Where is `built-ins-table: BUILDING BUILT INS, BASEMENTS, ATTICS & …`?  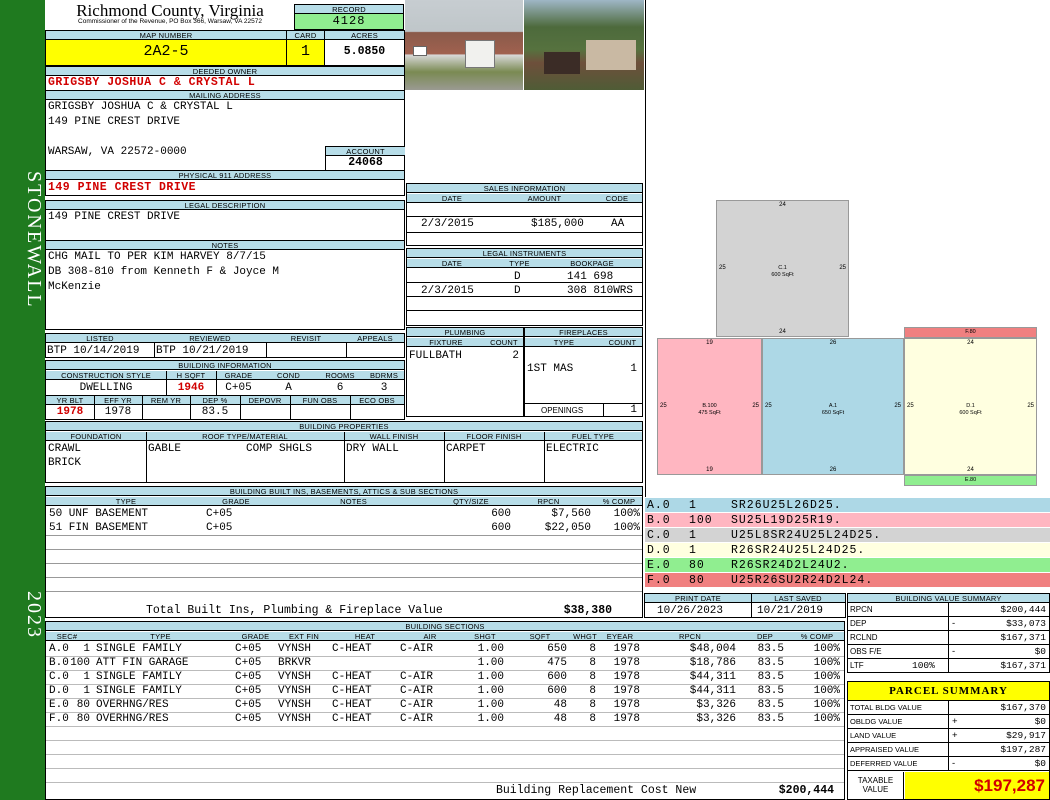
built-ins-table: BUILDING BUILT INS, BASEMENTS, ATTICS & … is located at coordinates (344, 552).